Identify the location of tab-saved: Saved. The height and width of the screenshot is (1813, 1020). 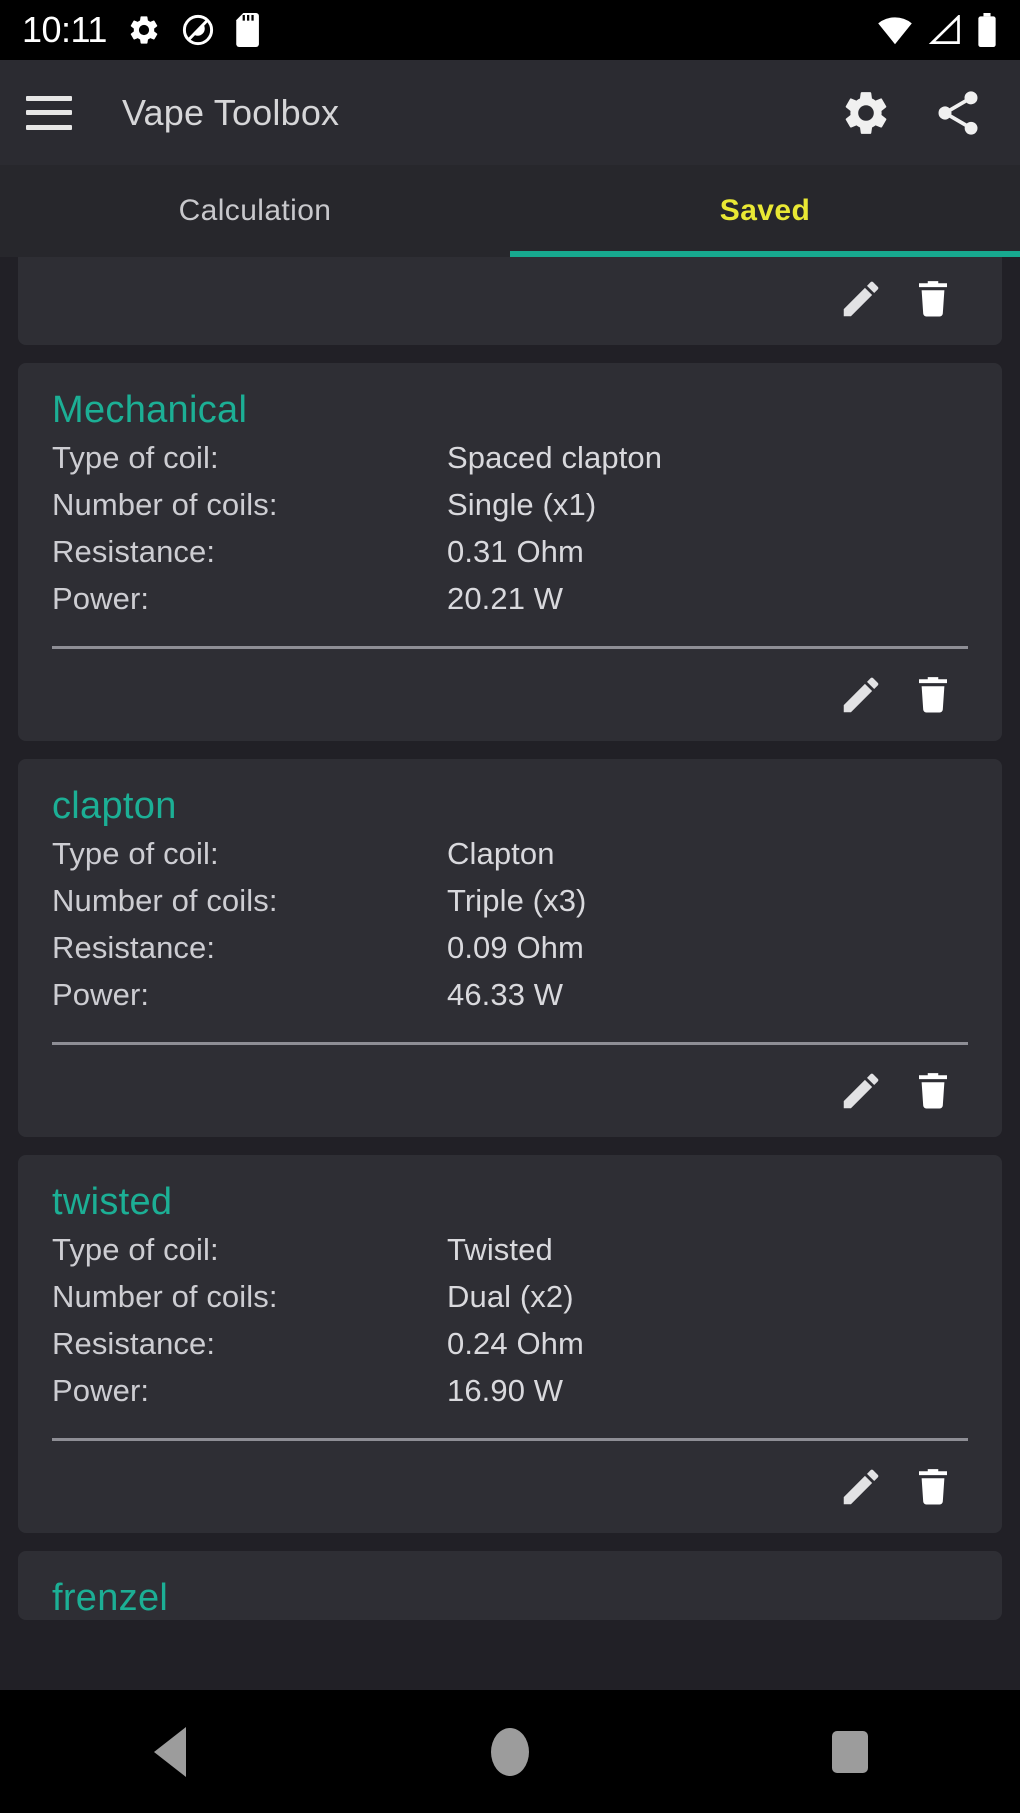
(765, 211).